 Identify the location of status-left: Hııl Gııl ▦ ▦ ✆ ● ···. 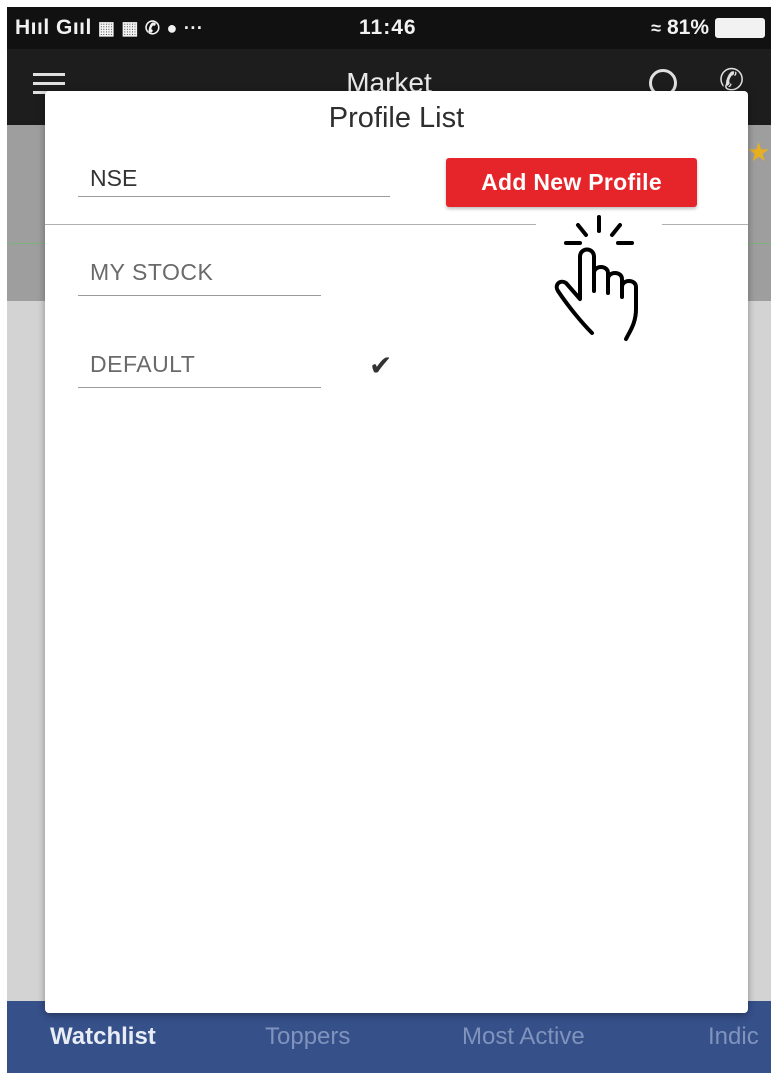
(109, 28).